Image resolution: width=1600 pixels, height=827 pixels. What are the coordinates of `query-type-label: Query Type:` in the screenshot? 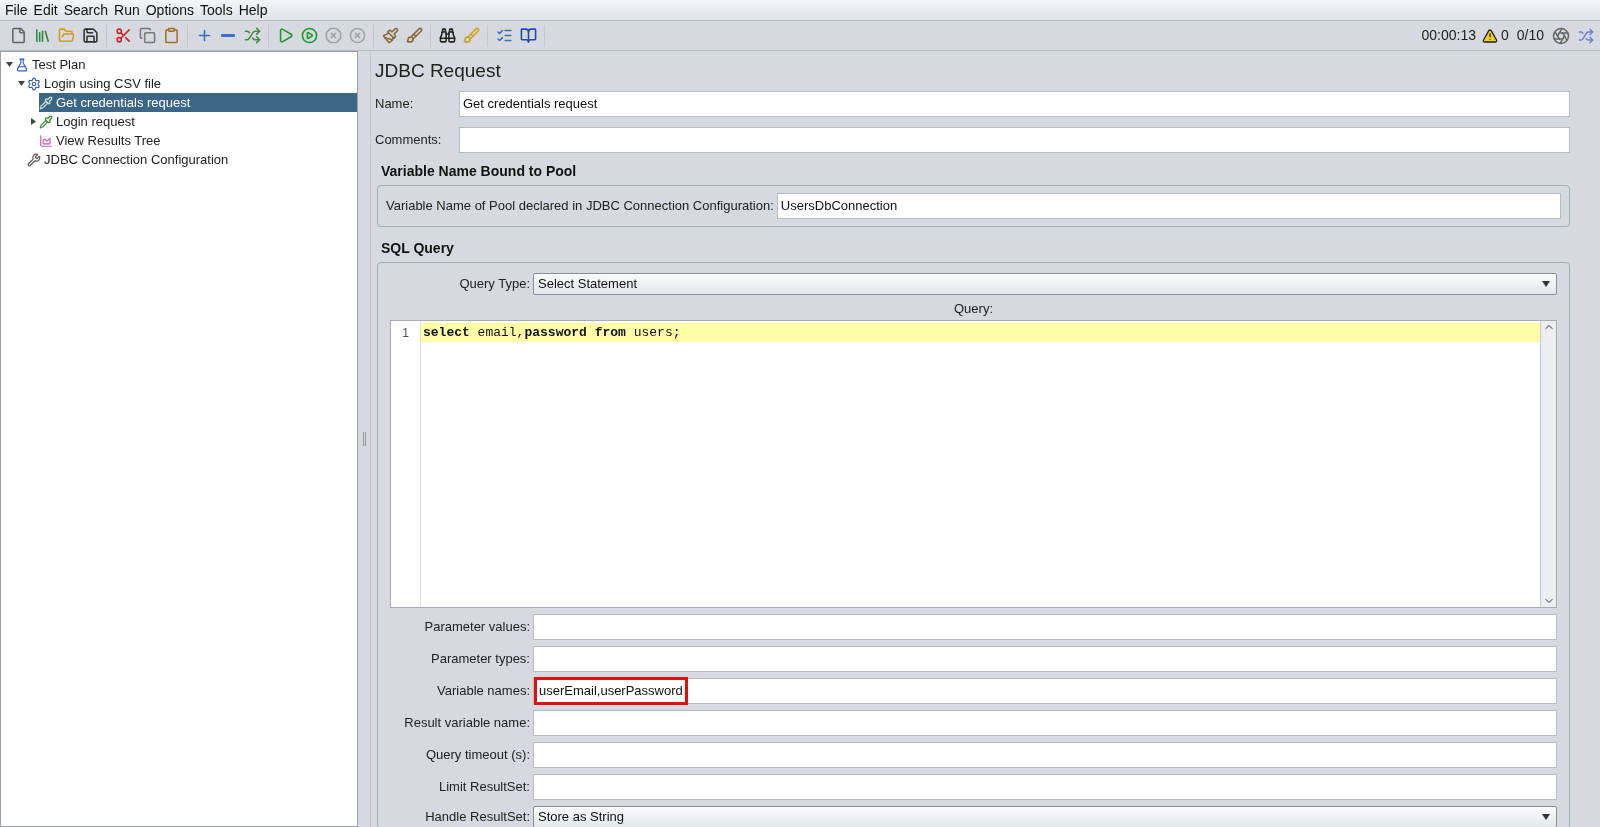 It's located at (494, 283).